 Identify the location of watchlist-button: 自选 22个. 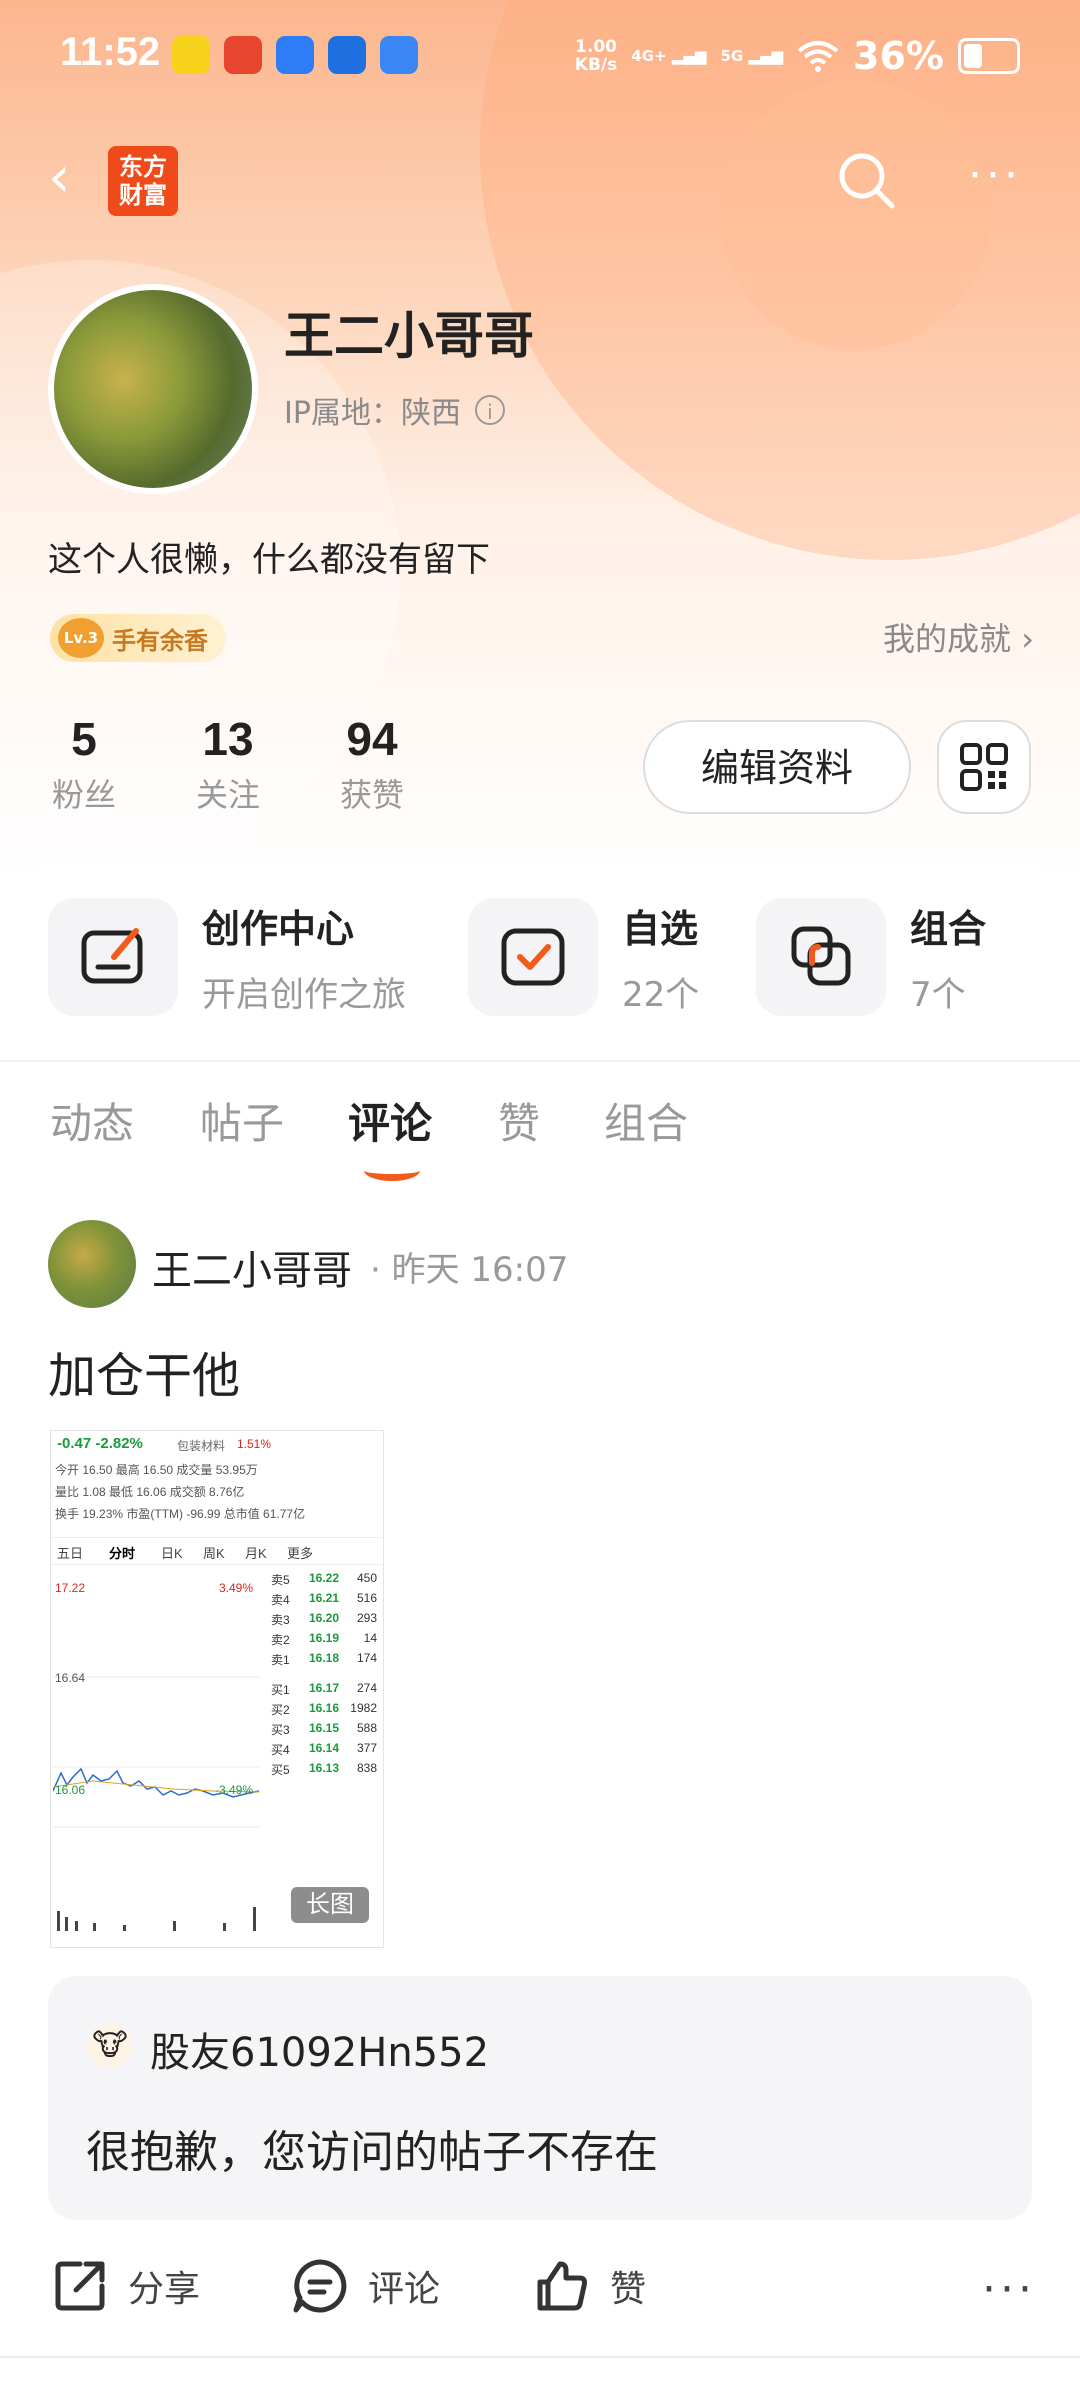
(583, 957).